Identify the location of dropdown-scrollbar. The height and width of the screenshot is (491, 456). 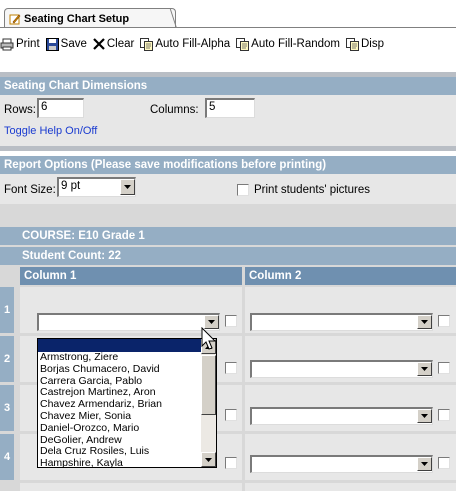
(208, 403).